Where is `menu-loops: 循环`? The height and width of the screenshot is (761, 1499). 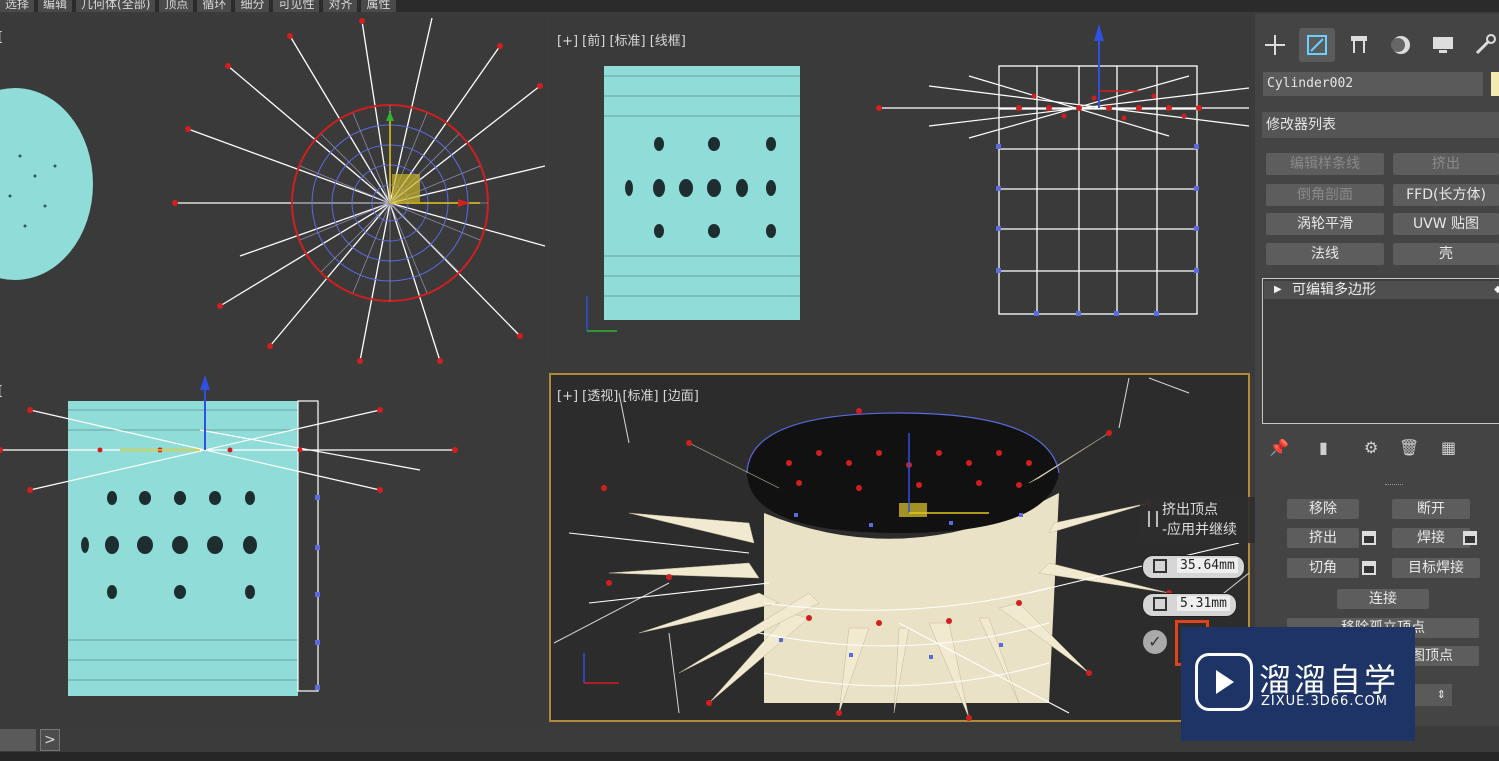
menu-loops: 循环 is located at coordinates (214, 6).